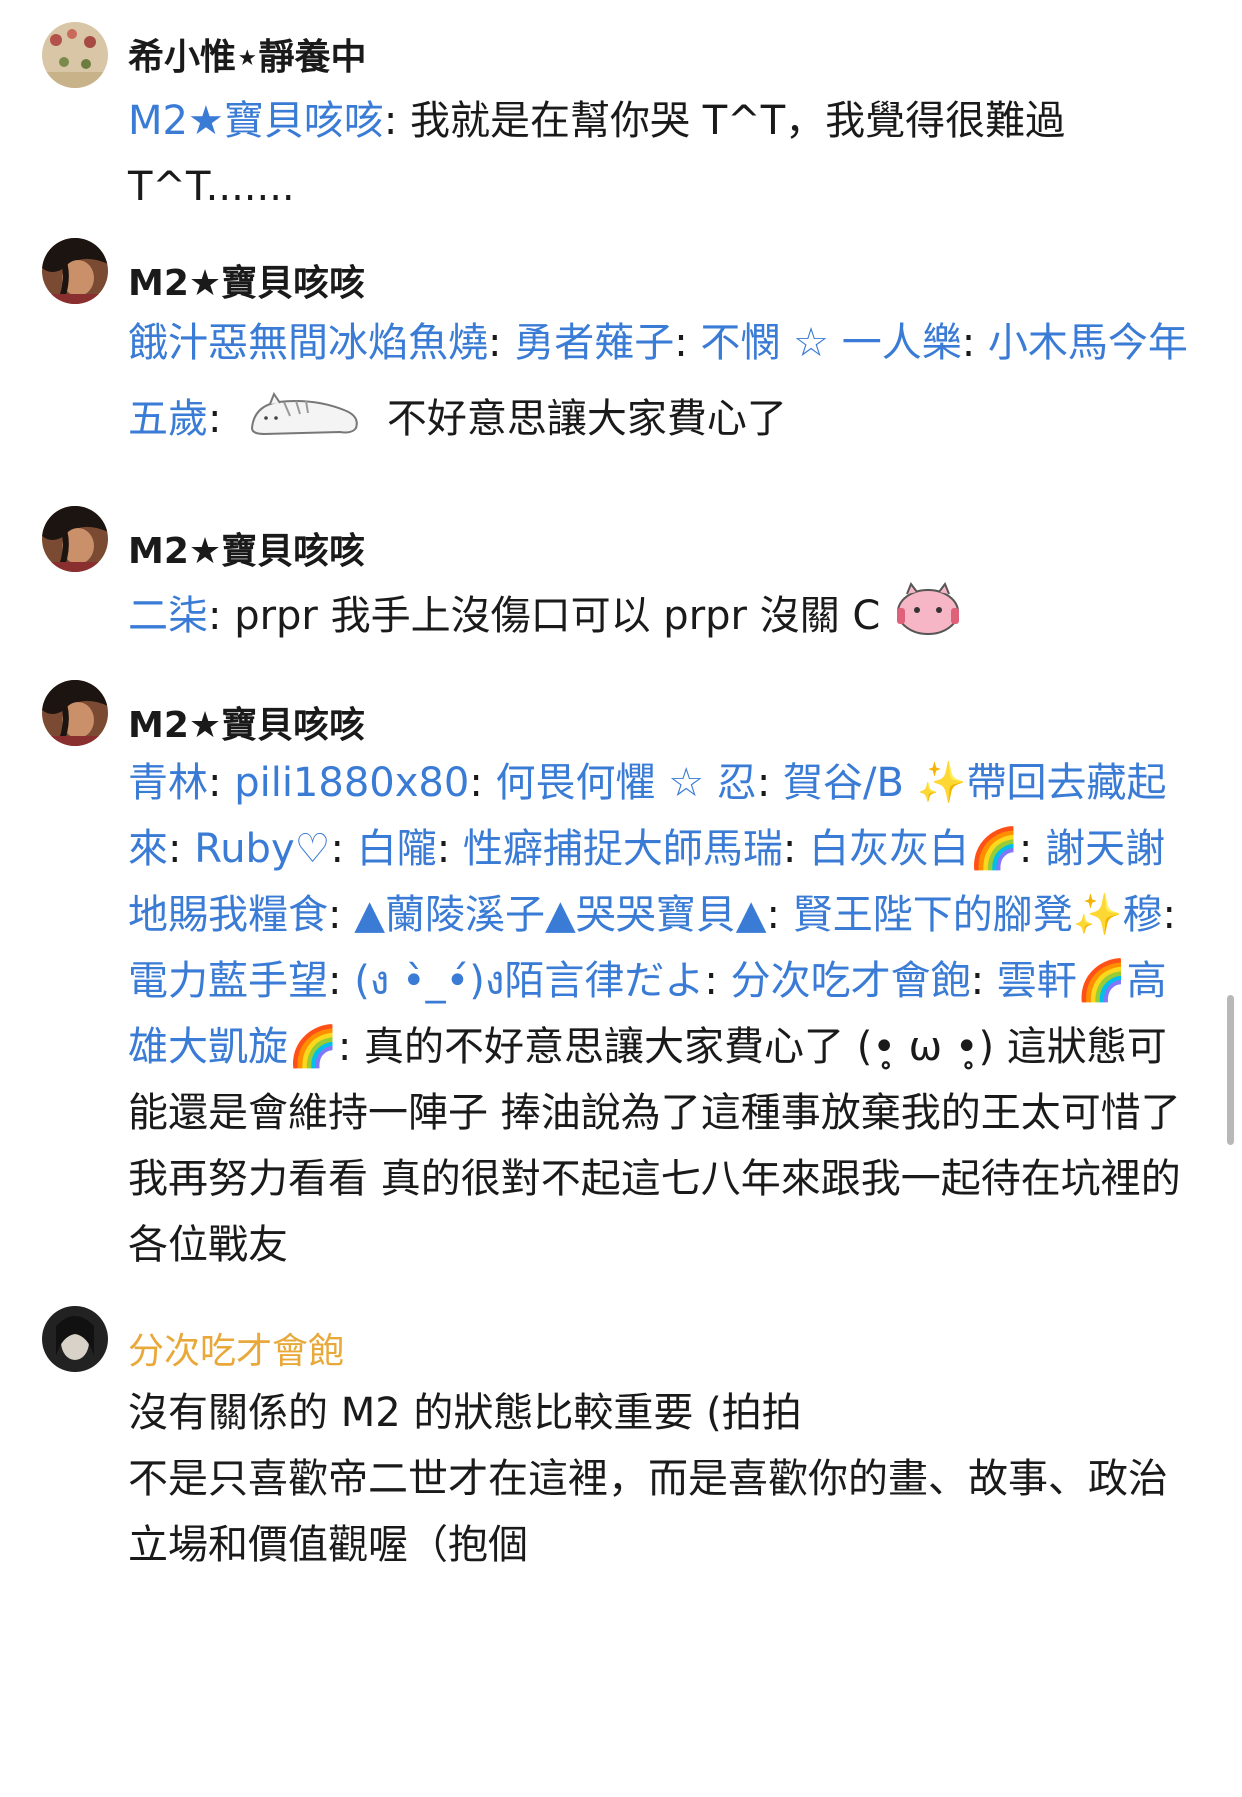 The width and height of the screenshot is (1242, 1797). Describe the element at coordinates (586, 419) in the screenshot. I see `comment-text: 不好意思讓大家費心了` at that location.